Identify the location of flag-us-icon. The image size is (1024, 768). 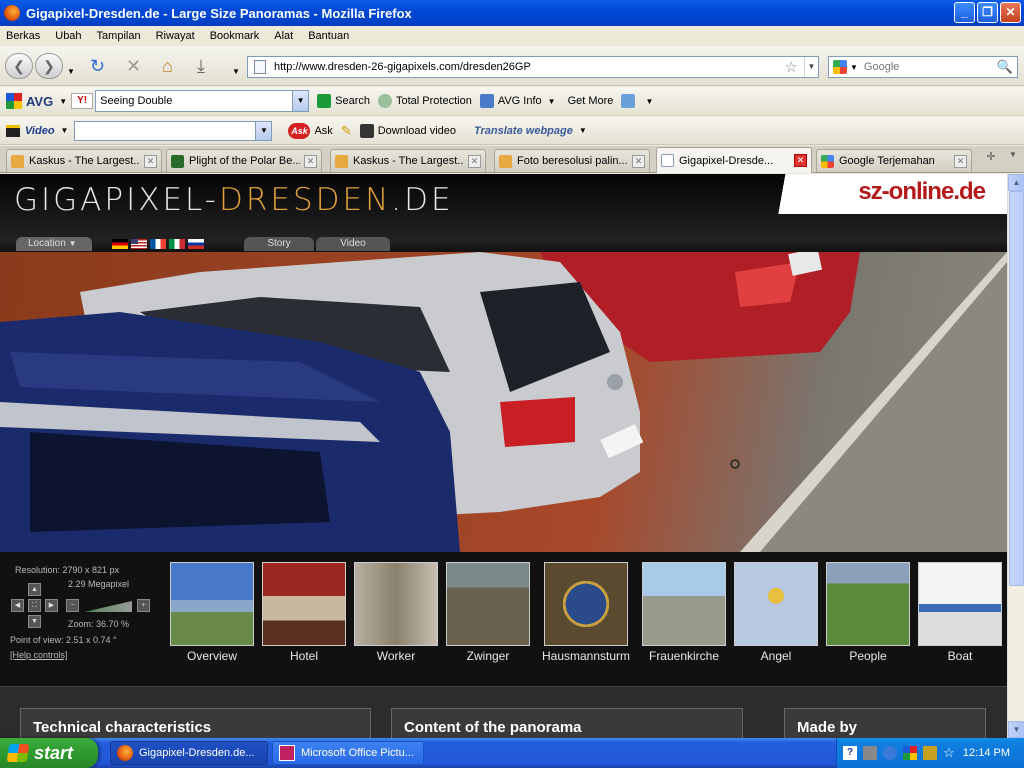
(139, 244).